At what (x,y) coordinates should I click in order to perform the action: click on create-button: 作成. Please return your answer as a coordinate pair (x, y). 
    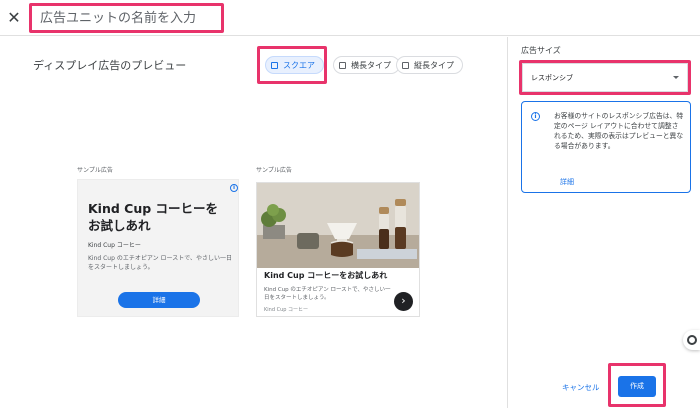
    Looking at the image, I should click on (637, 386).